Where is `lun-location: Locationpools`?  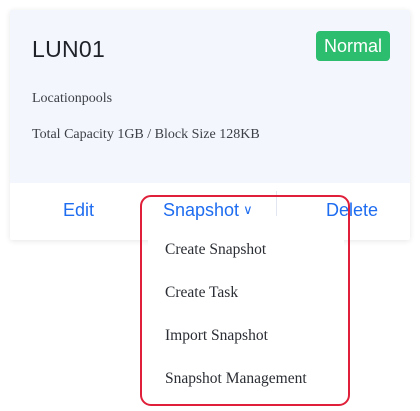
lun-location: Locationpools is located at coordinates (72, 98).